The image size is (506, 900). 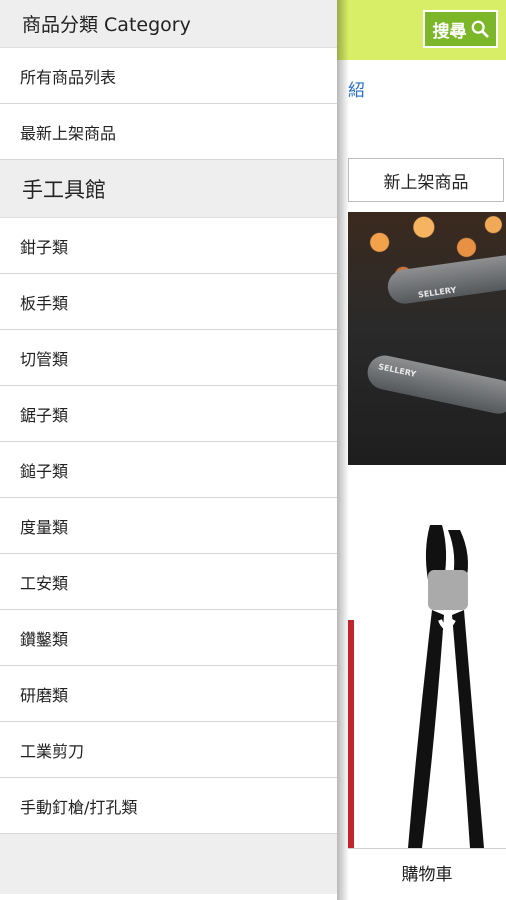 I want to click on menu-item-pipe-cutters: 切管類, so click(x=168, y=358).